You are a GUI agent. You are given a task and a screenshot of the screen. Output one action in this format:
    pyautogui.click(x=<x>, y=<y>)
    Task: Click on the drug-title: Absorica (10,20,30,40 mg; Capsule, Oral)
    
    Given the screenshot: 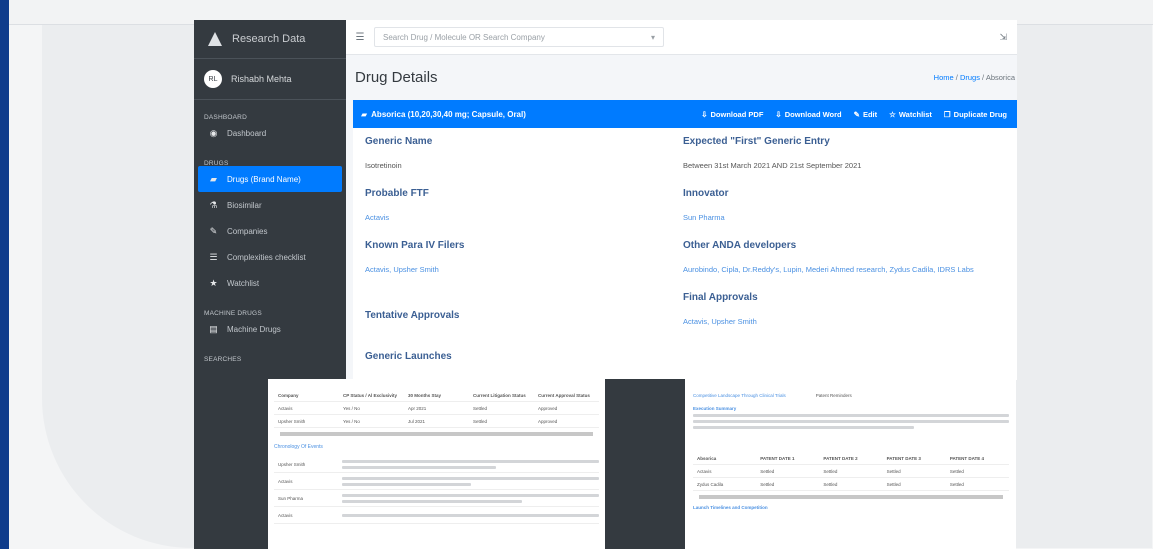 What is the action you would take?
    pyautogui.click(x=448, y=114)
    